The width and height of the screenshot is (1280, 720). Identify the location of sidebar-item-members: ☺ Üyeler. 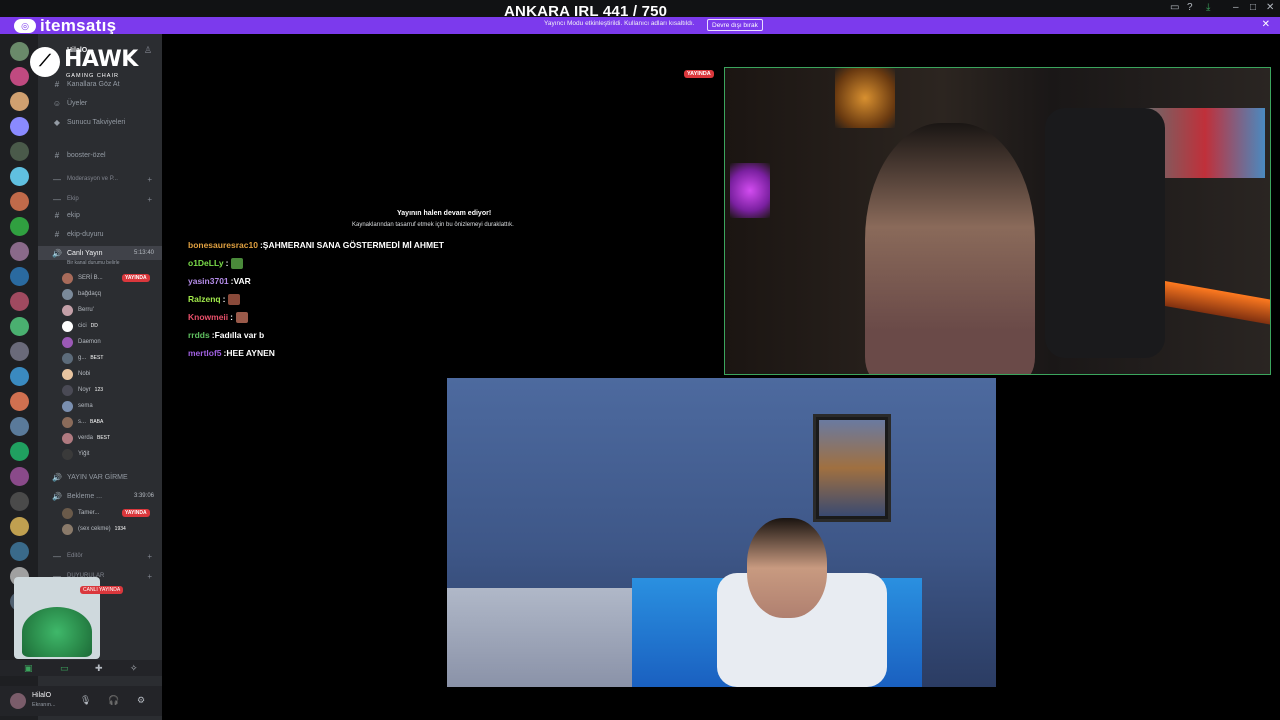
(100, 103).